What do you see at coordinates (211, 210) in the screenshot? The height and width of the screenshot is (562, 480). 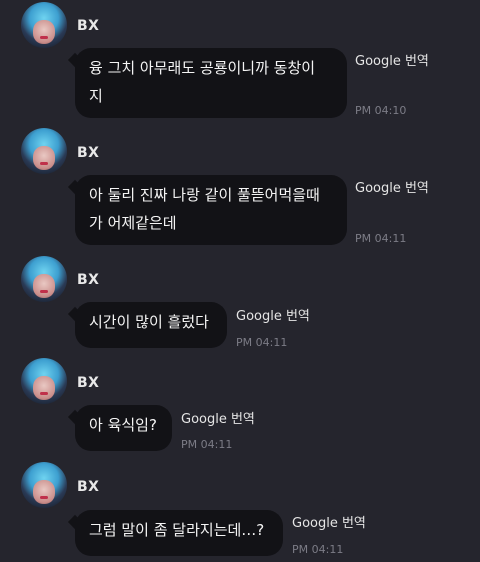 I see `message-bubble: 아 둘리 진짜 나랑 같이 풀뜯어먹을때 가 어제같은데` at bounding box center [211, 210].